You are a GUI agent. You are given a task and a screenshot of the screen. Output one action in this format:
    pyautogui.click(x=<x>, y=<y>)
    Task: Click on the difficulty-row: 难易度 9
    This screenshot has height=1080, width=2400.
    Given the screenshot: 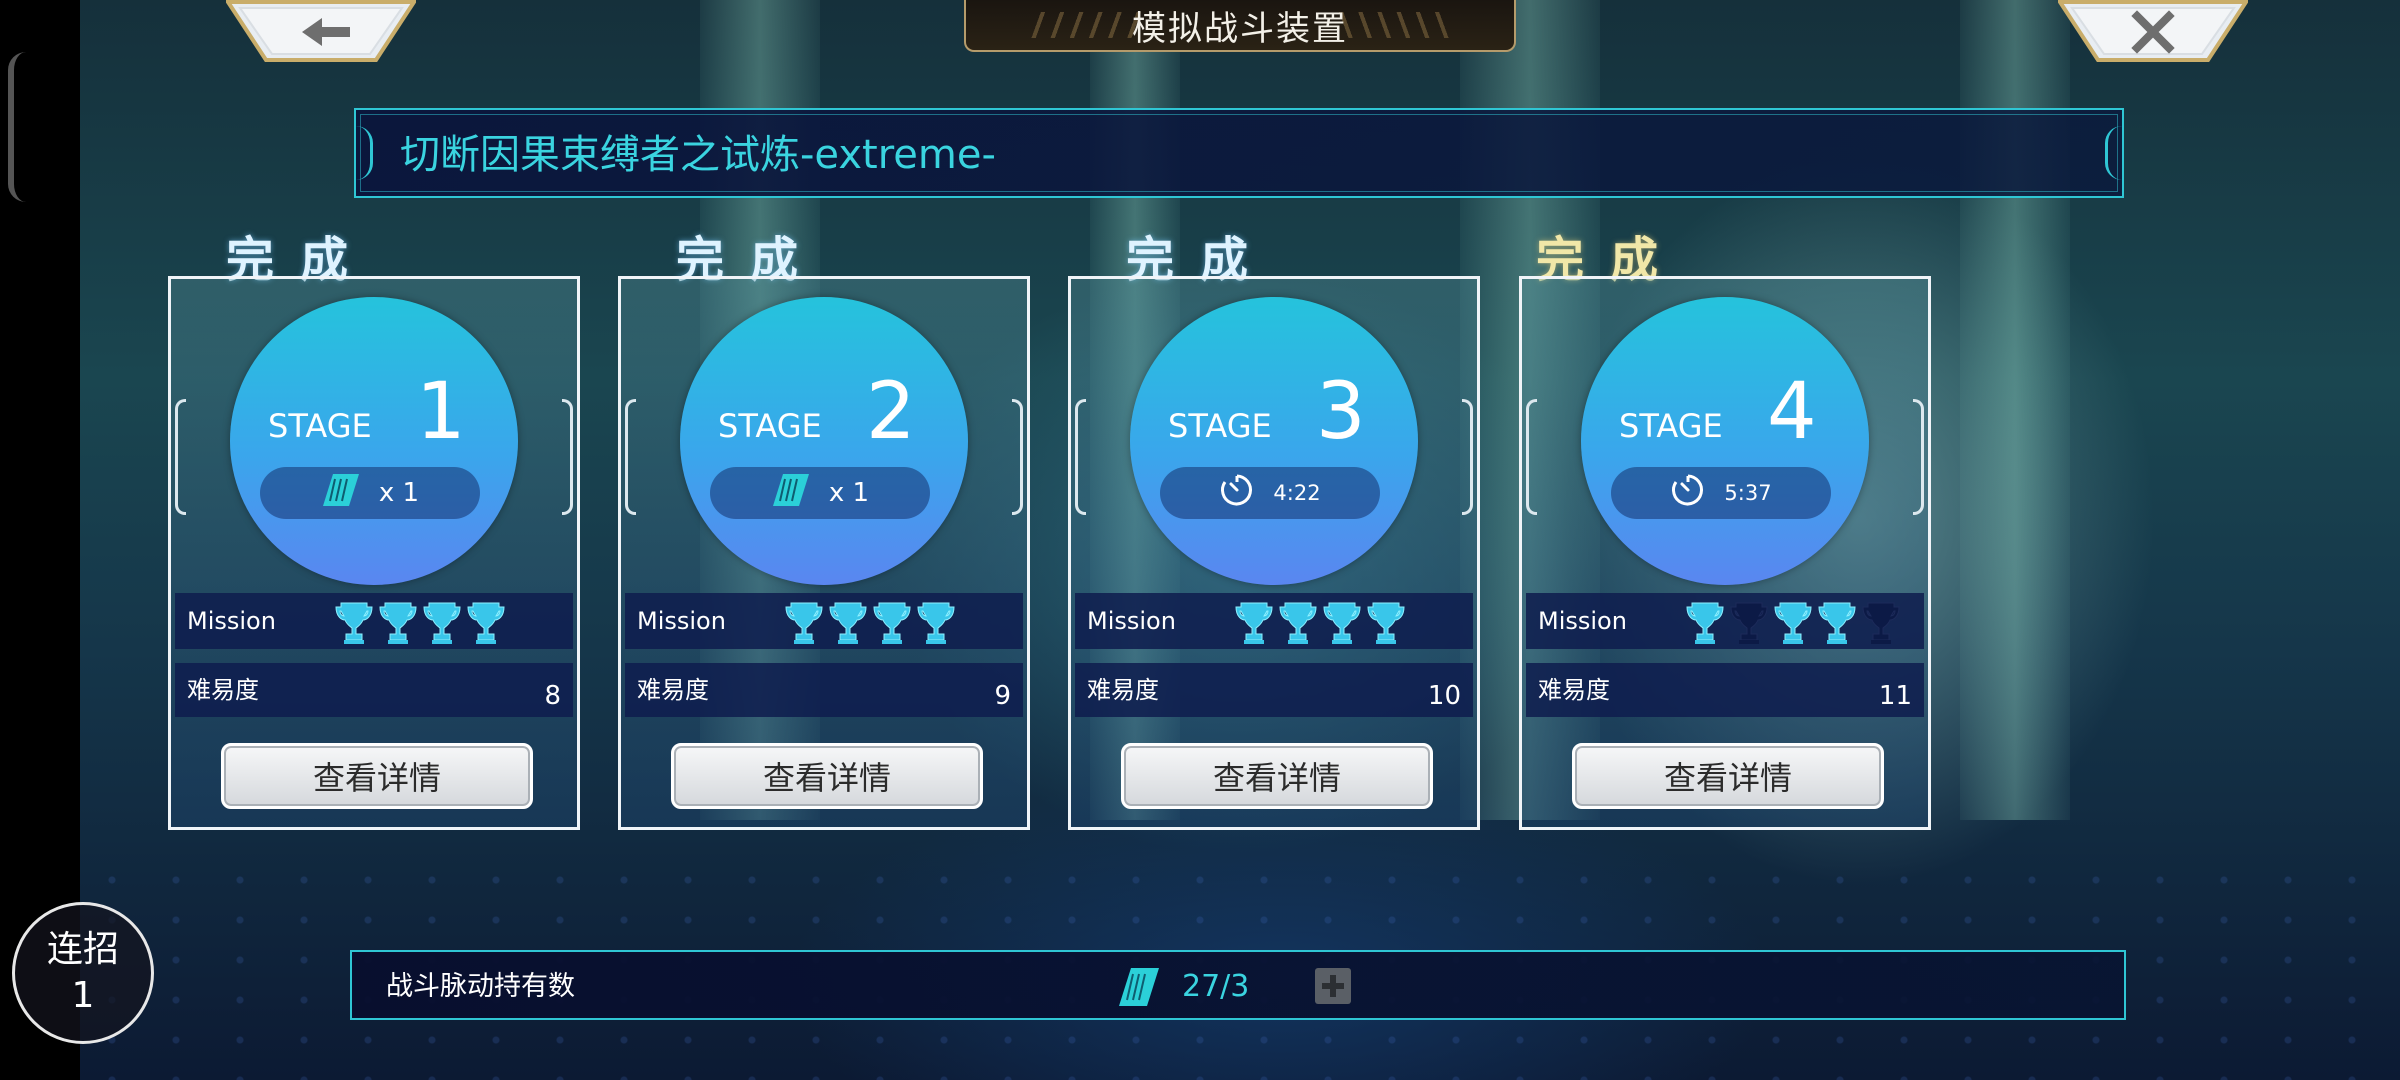 What is the action you would take?
    pyautogui.click(x=824, y=690)
    